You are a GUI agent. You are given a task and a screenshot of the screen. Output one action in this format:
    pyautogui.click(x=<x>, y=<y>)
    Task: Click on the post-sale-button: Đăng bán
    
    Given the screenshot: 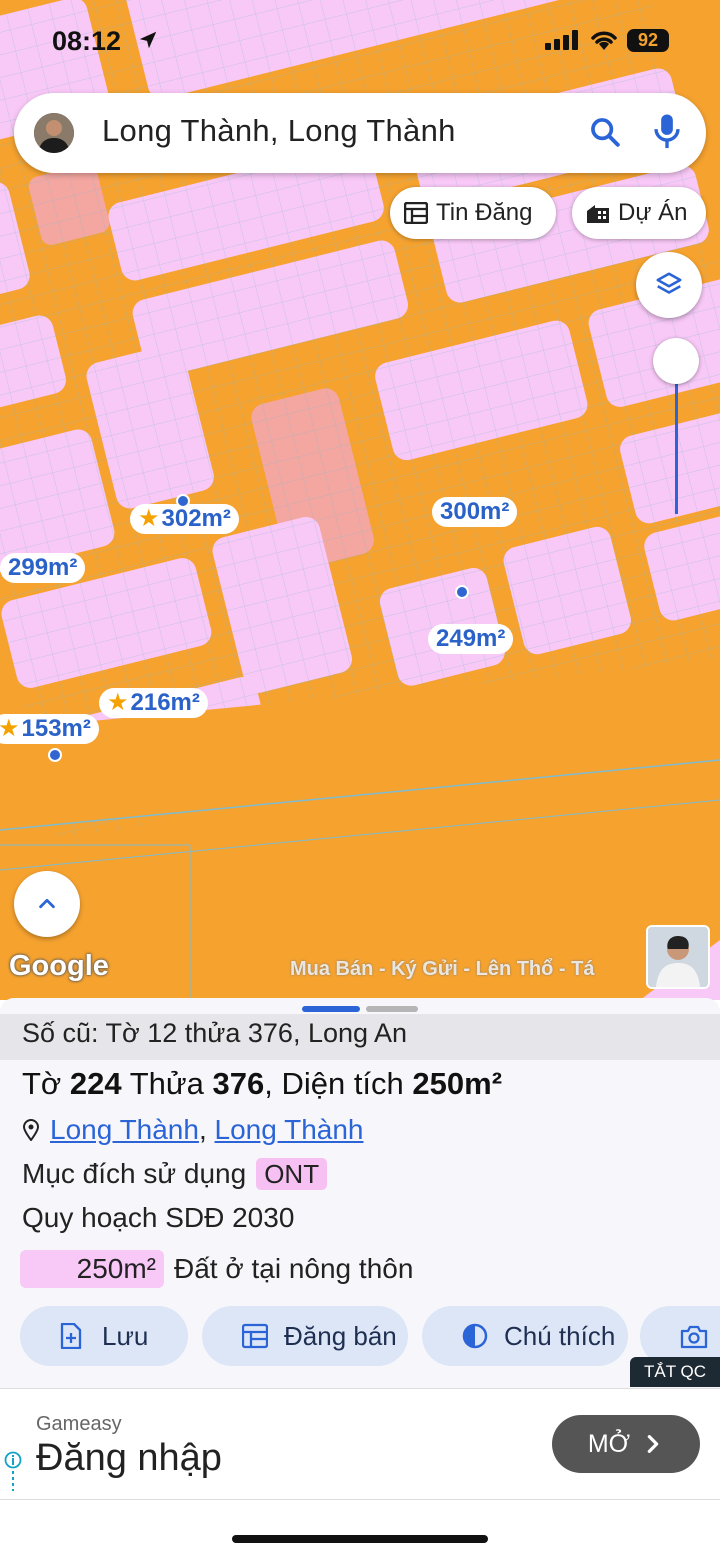 What is the action you would take?
    pyautogui.click(x=305, y=1336)
    